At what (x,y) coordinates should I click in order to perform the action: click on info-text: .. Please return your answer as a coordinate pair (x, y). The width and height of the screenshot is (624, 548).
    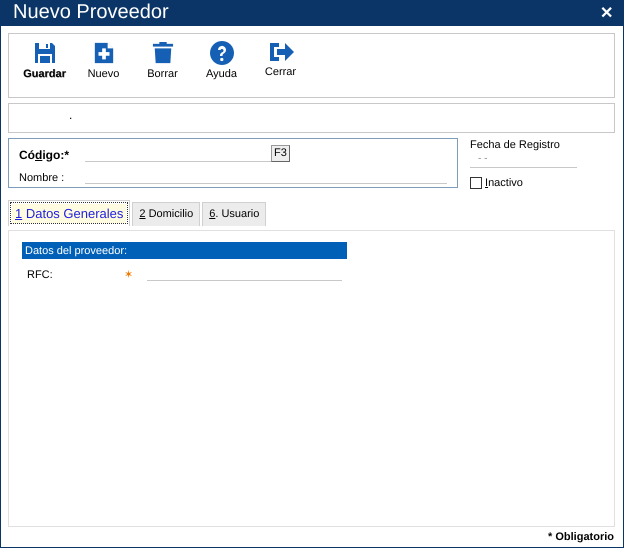
    Looking at the image, I should click on (70, 115).